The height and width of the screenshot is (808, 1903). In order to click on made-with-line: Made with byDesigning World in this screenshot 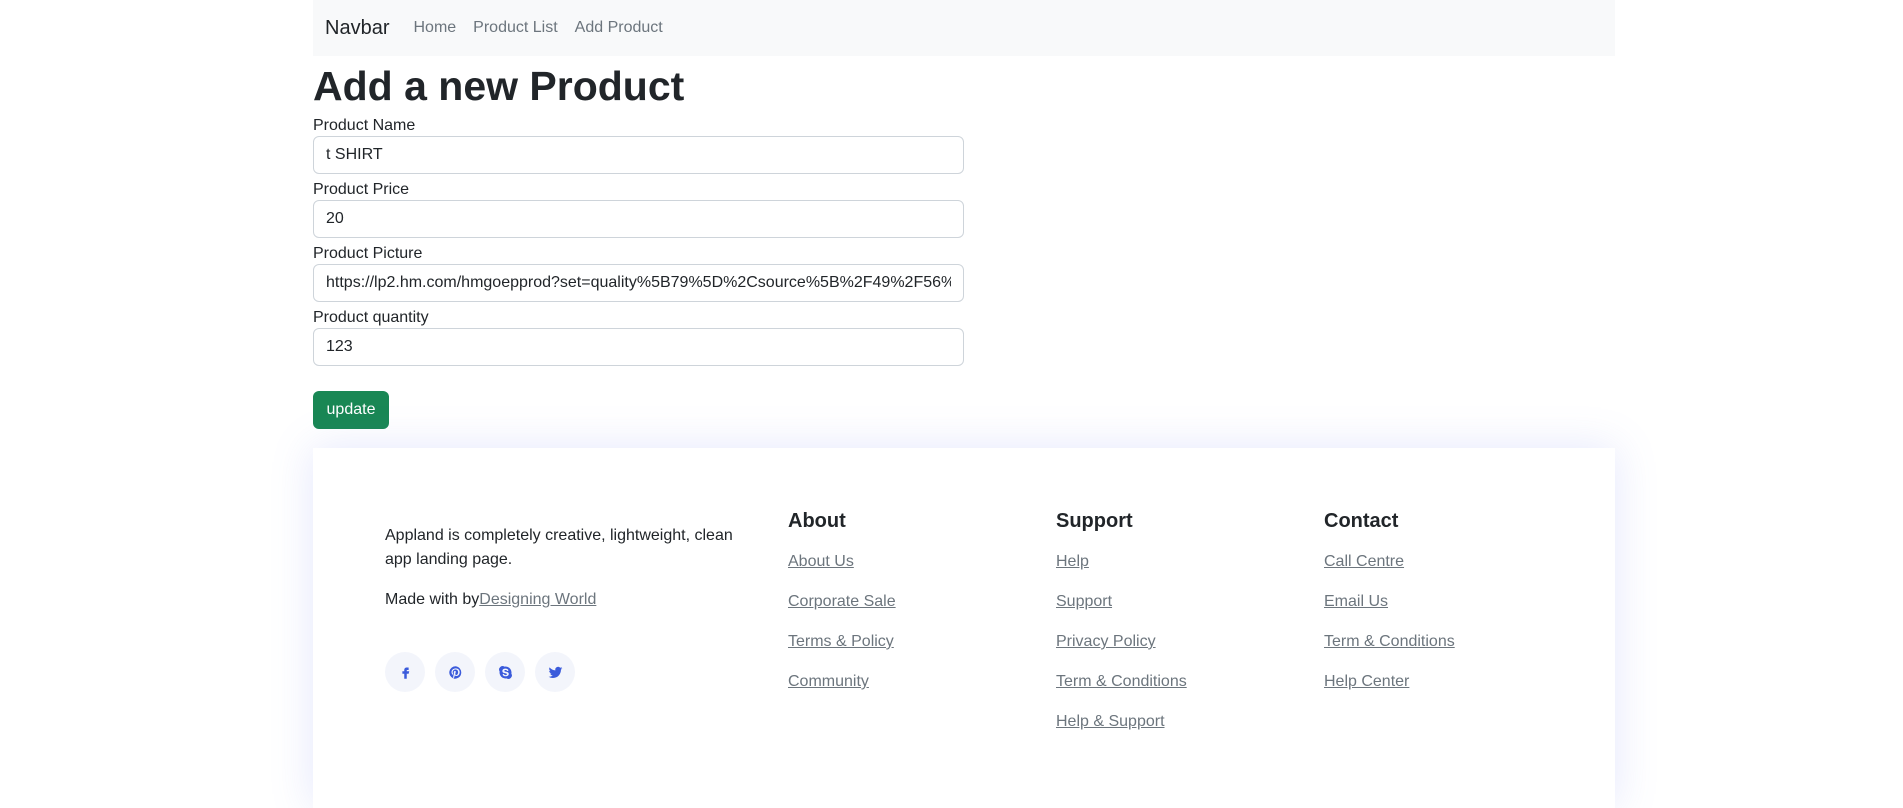, I will do `click(565, 600)`.